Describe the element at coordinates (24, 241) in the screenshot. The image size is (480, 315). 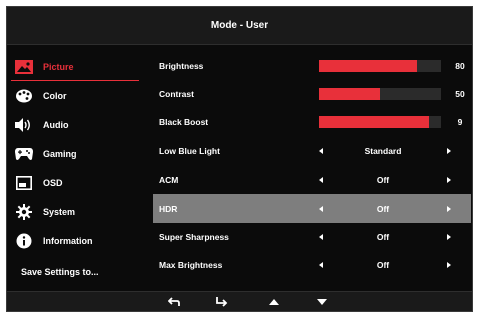
I see `info-icon` at that location.